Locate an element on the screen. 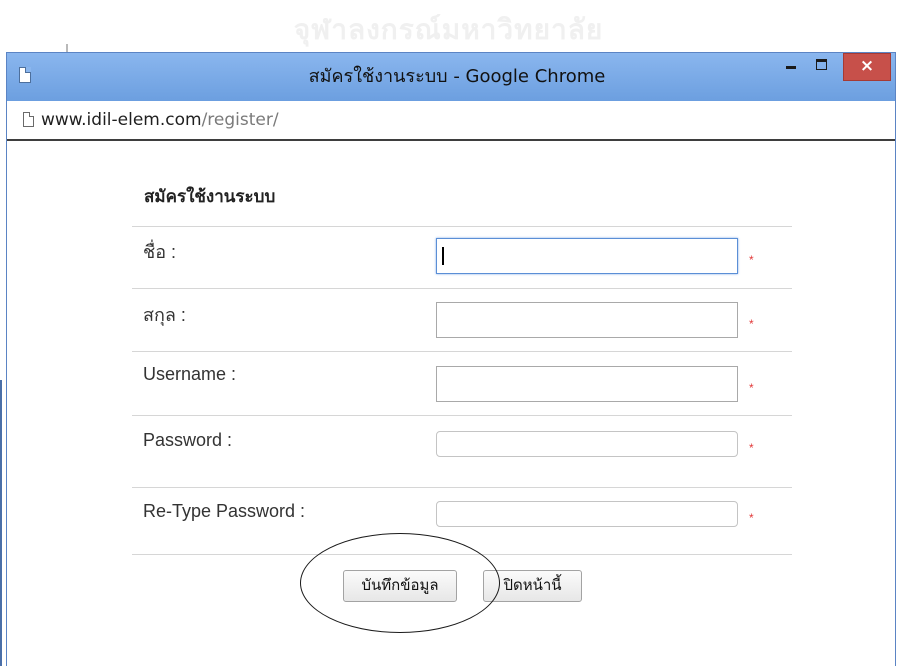  close-icon: × is located at coordinates (867, 67).